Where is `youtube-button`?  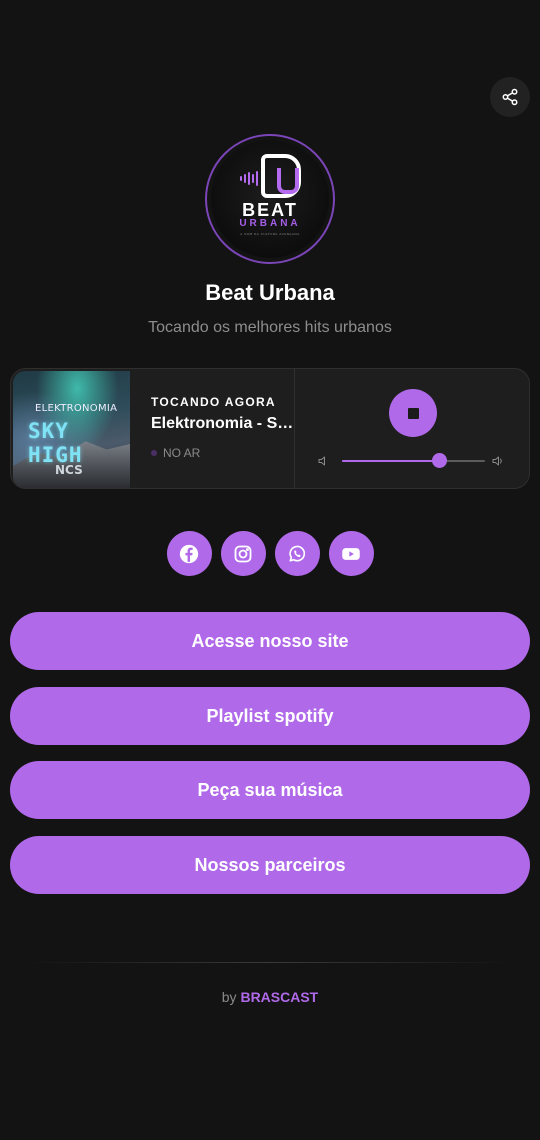
youtube-button is located at coordinates (351, 553).